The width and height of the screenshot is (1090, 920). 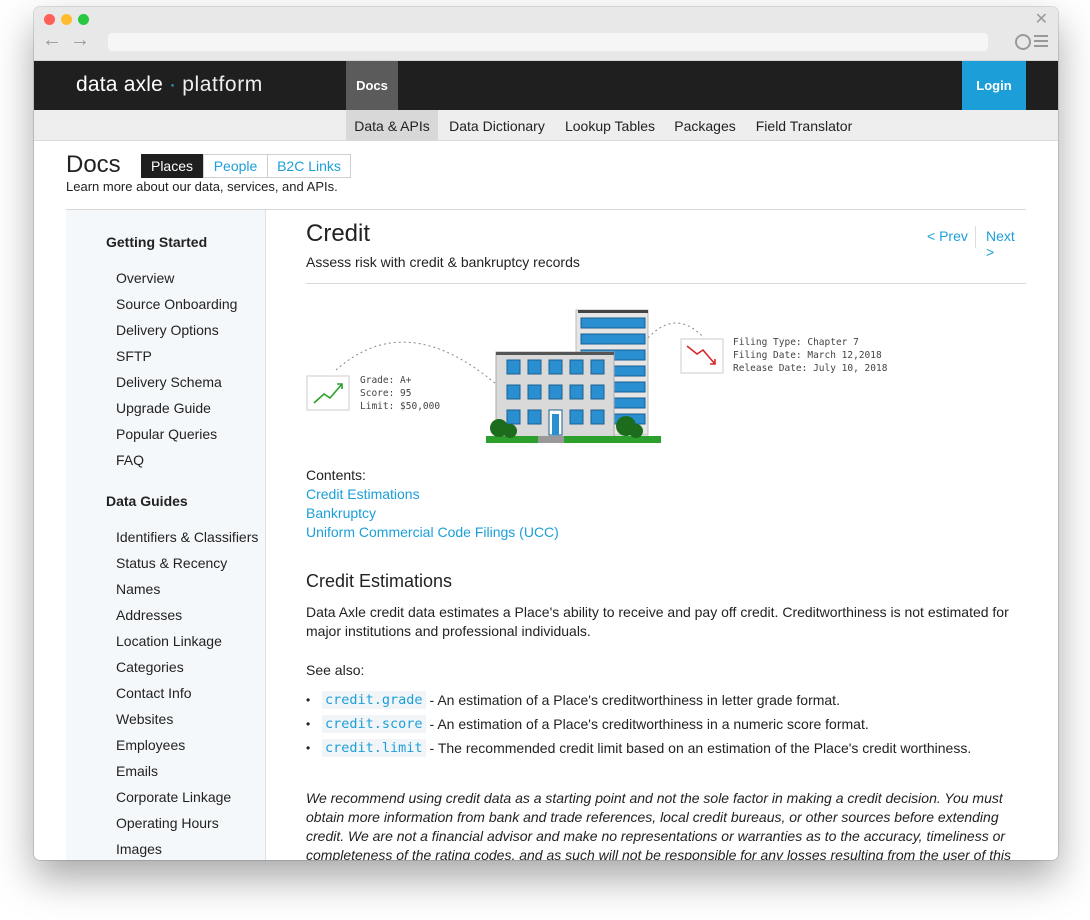 What do you see at coordinates (1006, 244) in the screenshot?
I see `next-link: Next >` at bounding box center [1006, 244].